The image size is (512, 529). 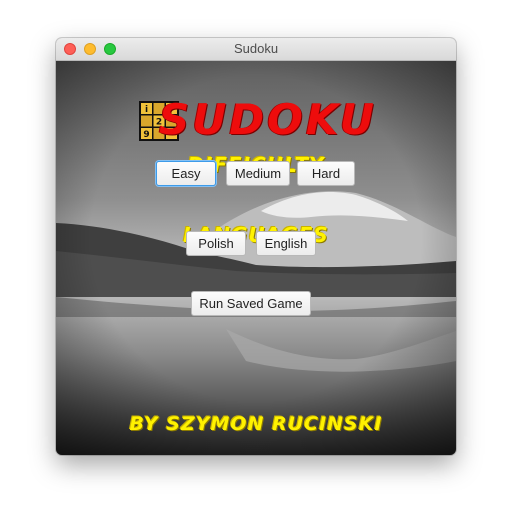 I want to click on polish-button: Polish, so click(x=216, y=243).